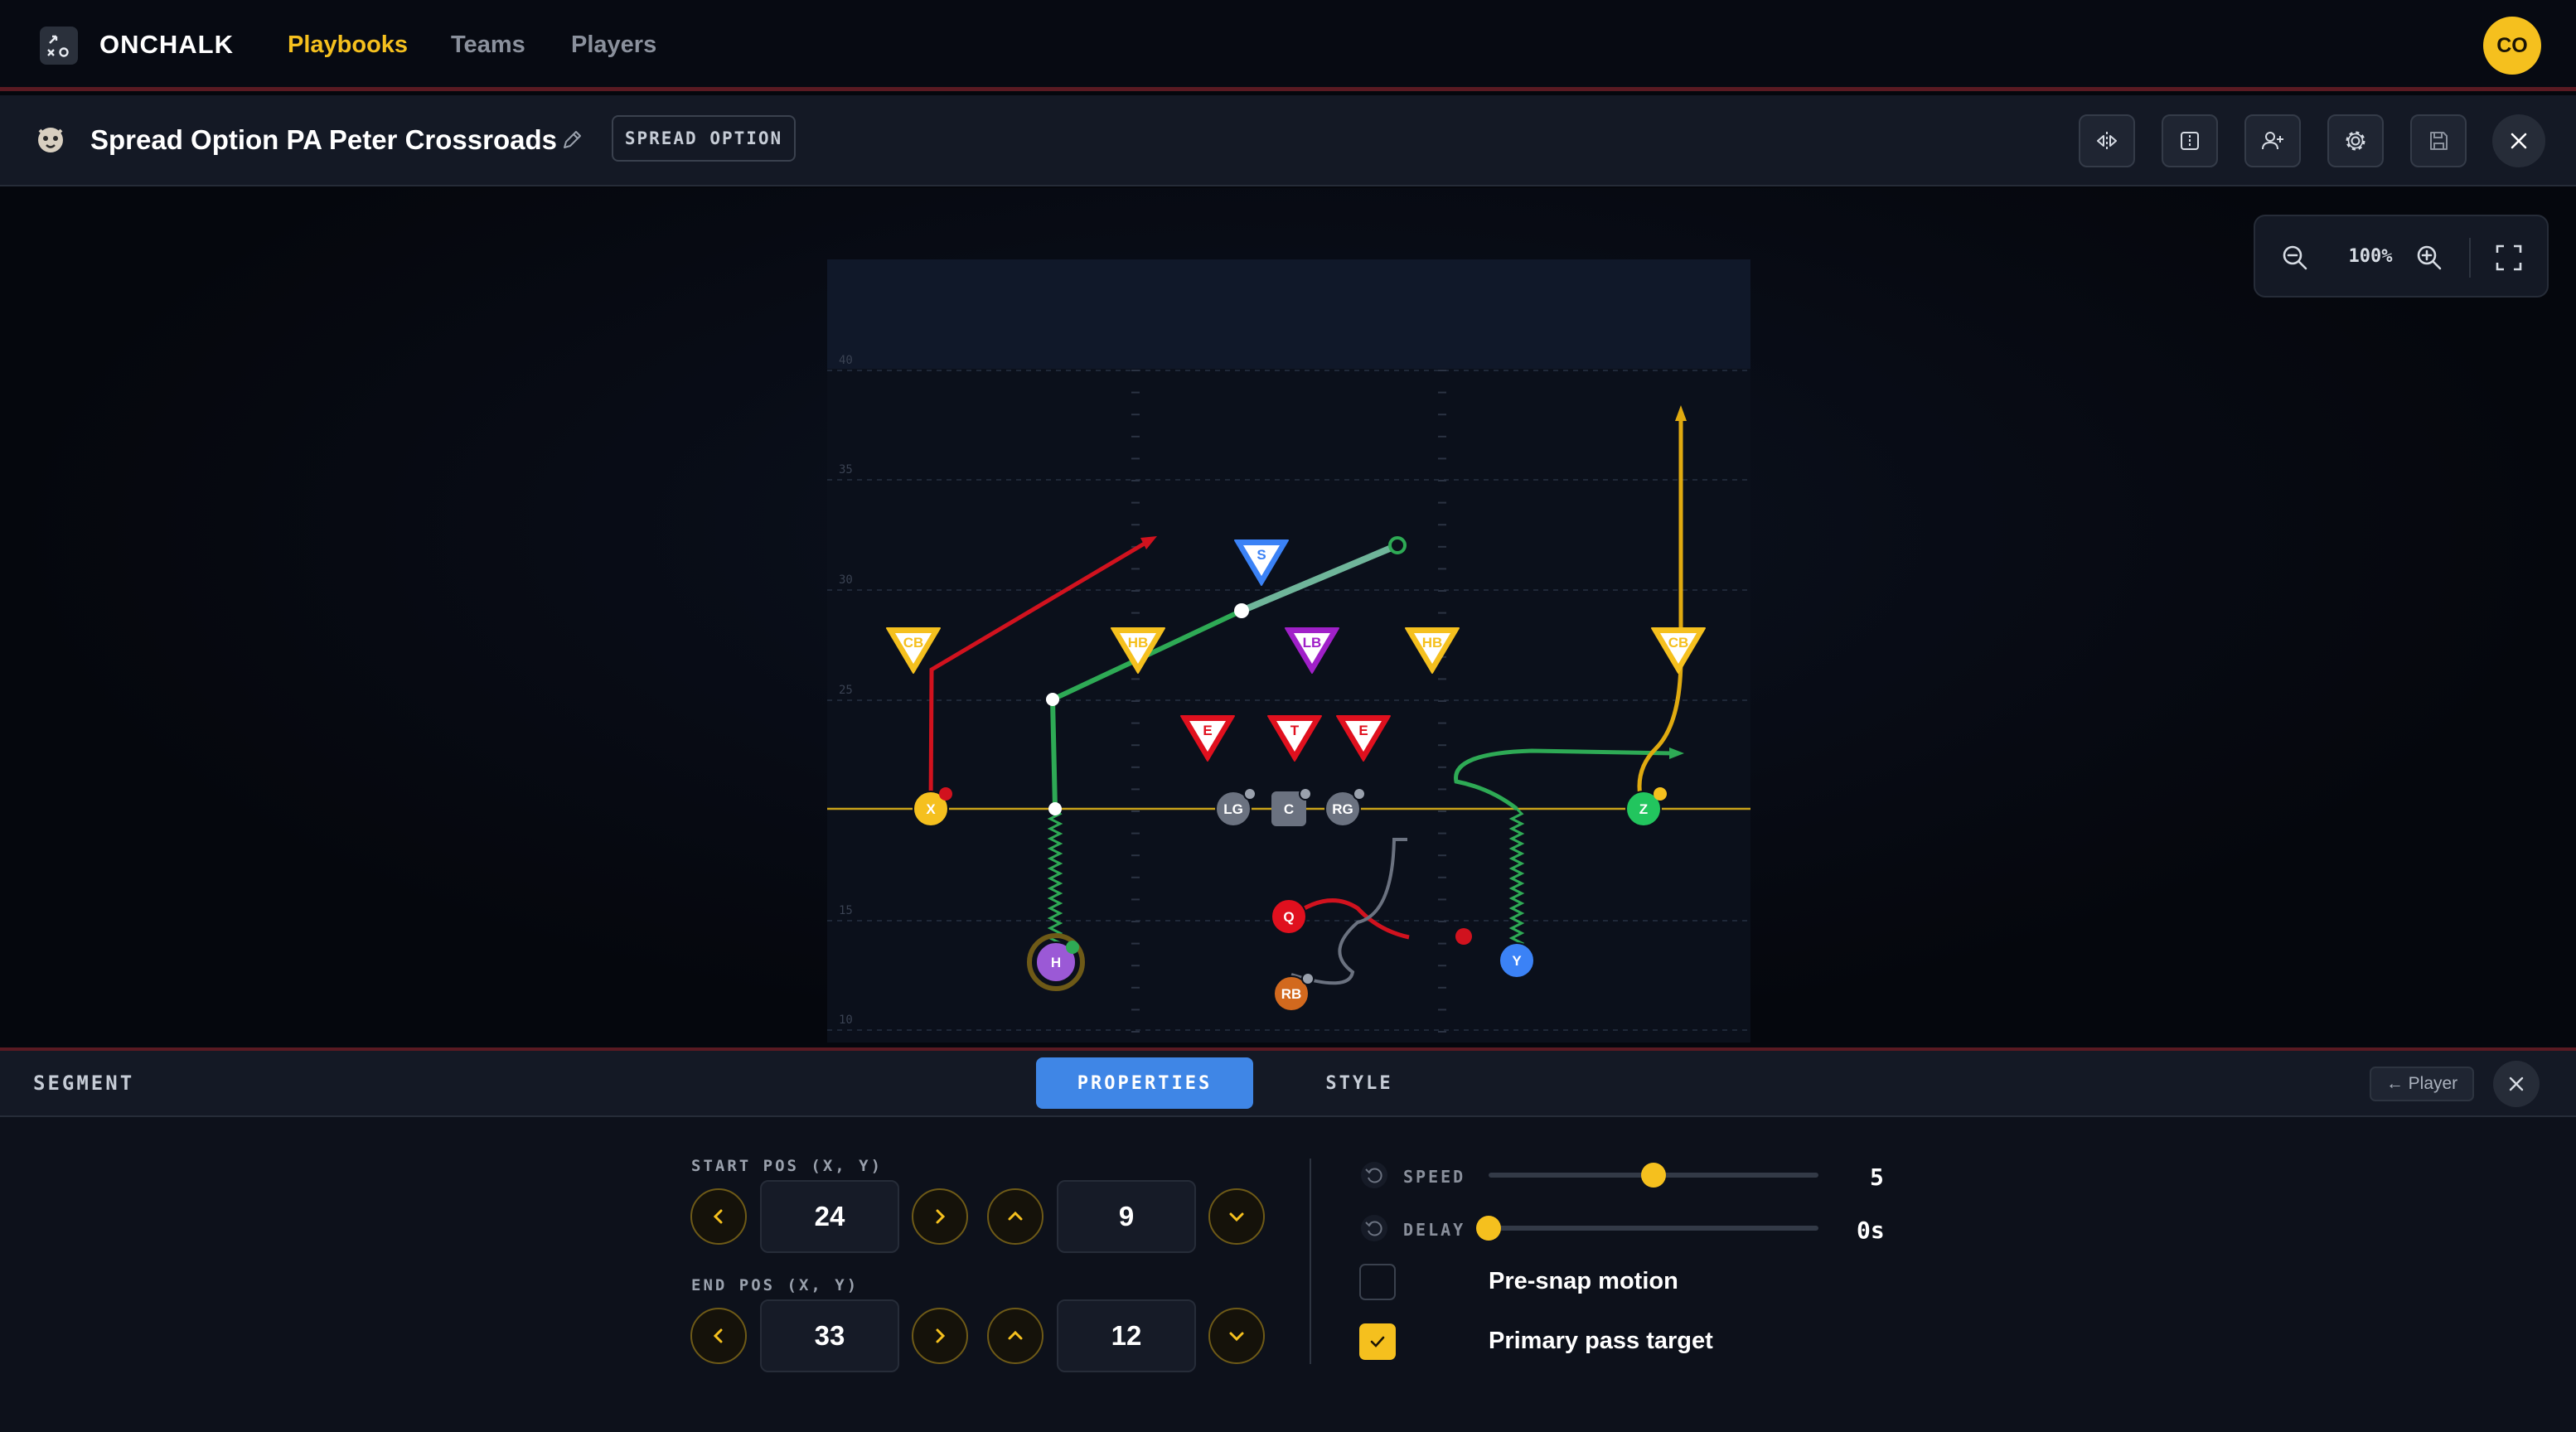 Image resolution: width=2576 pixels, height=1432 pixels. I want to click on pencil-icon, so click(572, 140).